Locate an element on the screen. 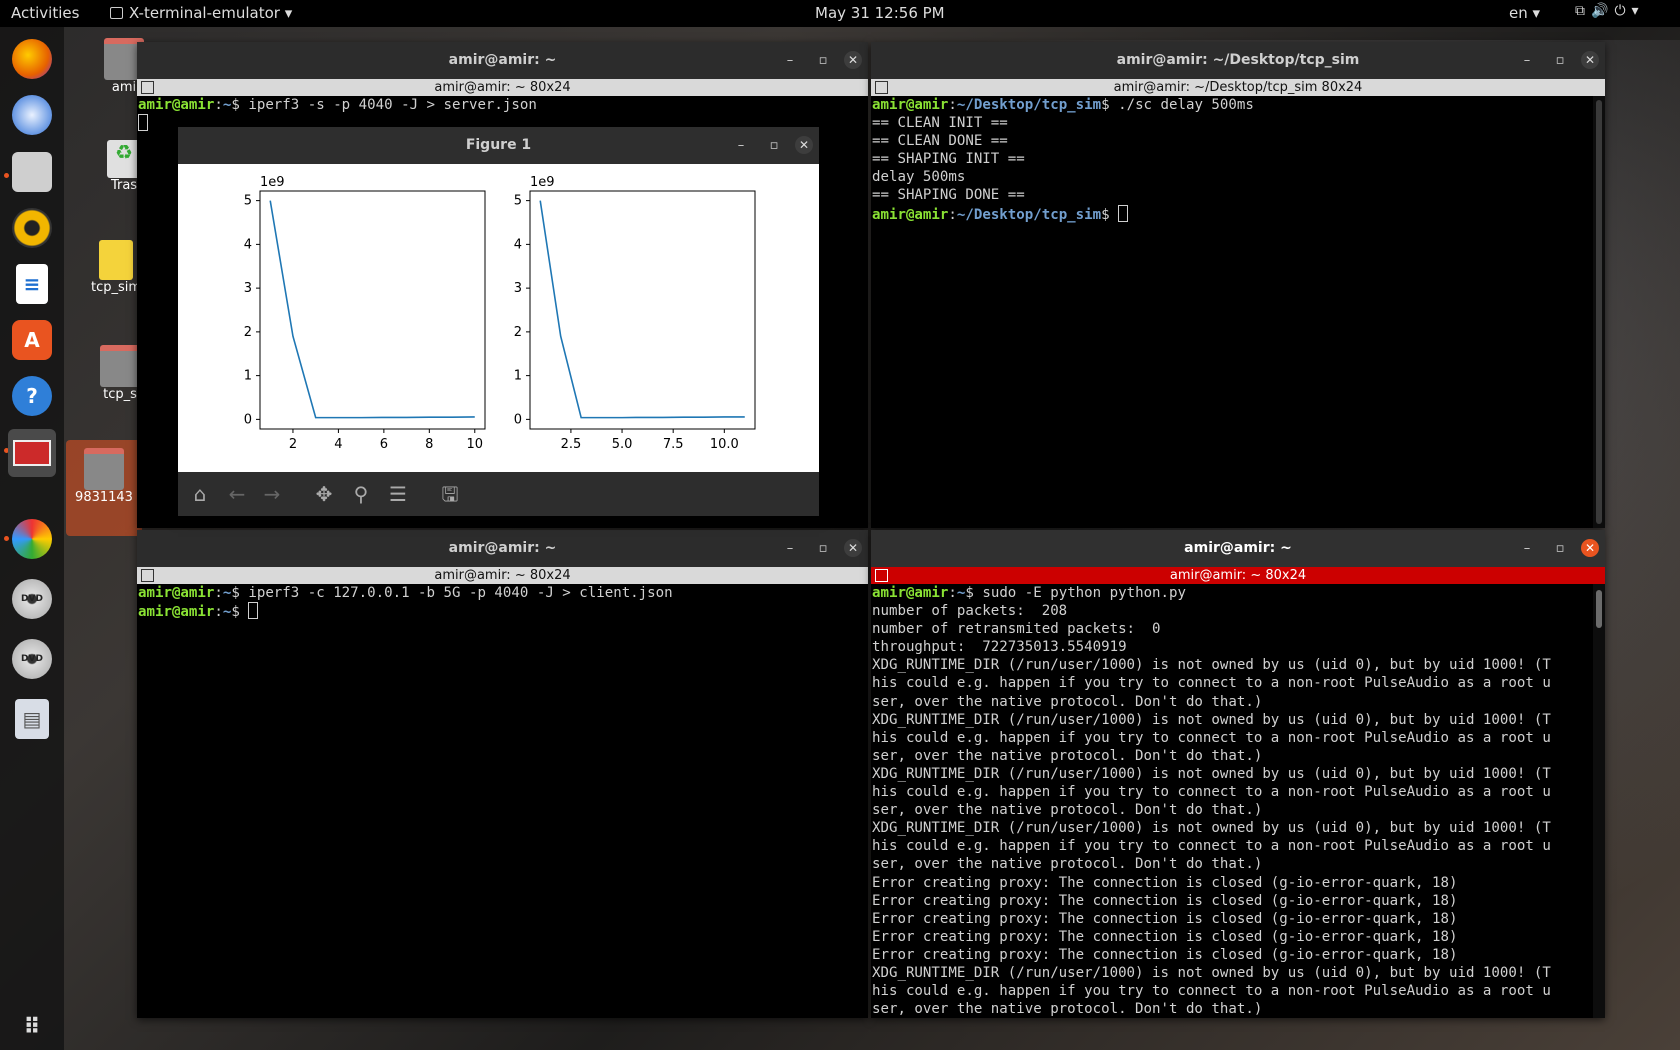 This screenshot has height=1050, width=1680. firefox-icon is located at coordinates (32, 59).